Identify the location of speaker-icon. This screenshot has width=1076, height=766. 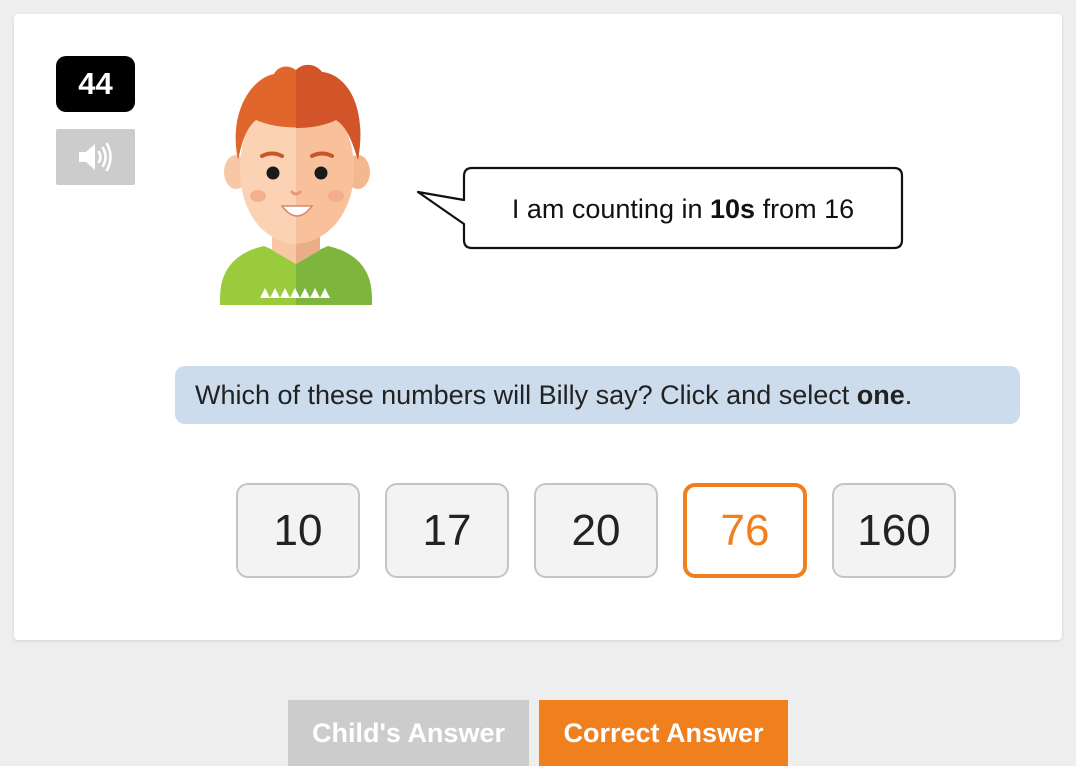
(95, 157).